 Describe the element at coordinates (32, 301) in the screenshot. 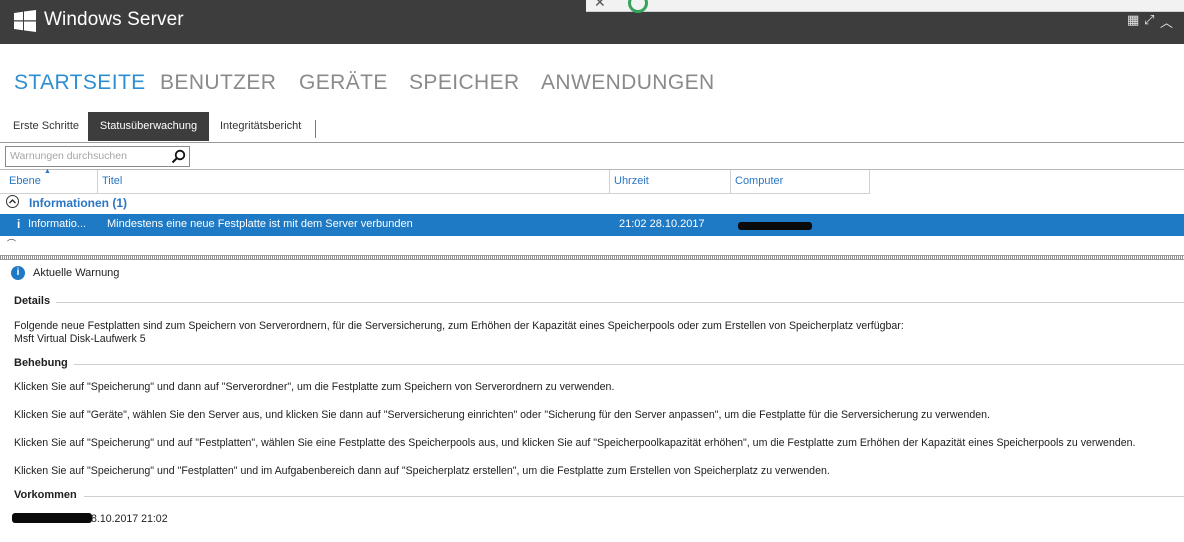

I see `details-heading: Details` at that location.